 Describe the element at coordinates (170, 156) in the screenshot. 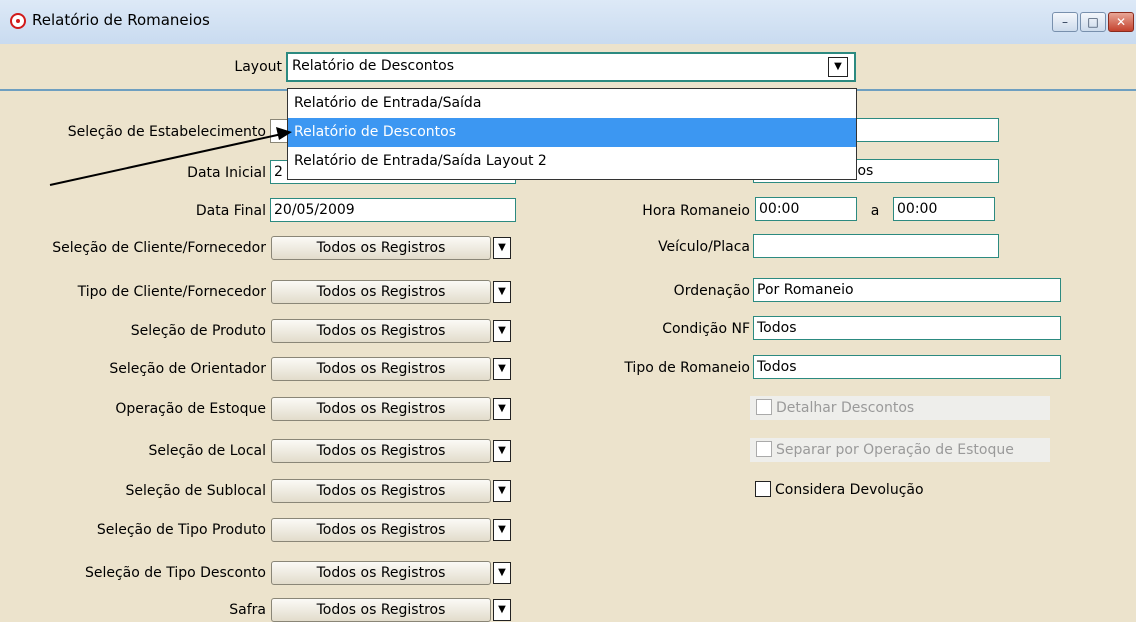

I see `annotation-arrow` at that location.